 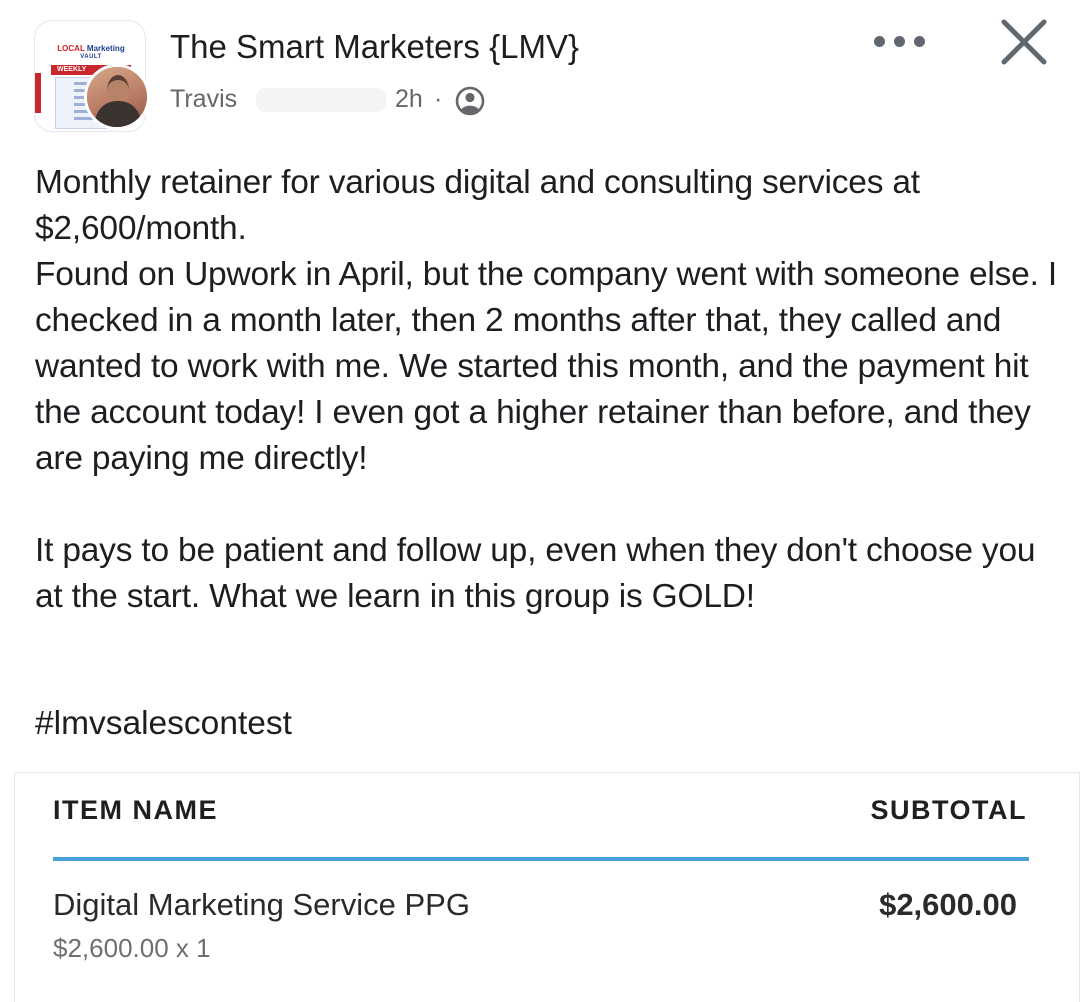 I want to click on invoice-item-subtotal: $2,600.00, so click(x=948, y=904).